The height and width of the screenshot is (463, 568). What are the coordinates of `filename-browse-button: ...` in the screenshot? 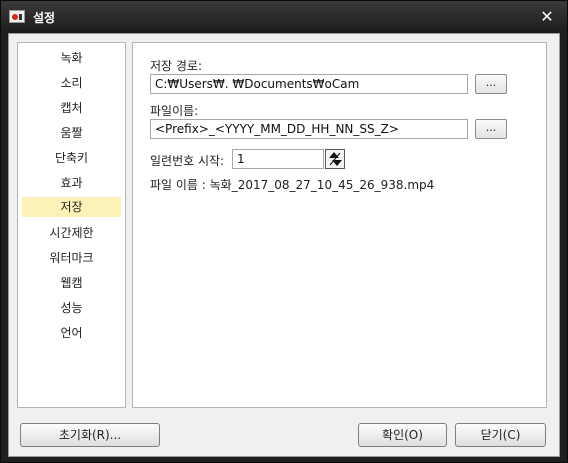 It's located at (491, 129).